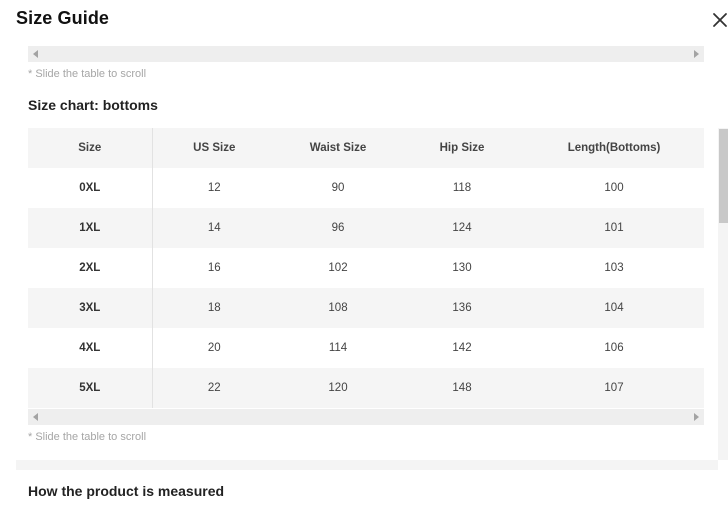  I want to click on scroll-hint-top: * Slide the table to scroll, so click(87, 74).